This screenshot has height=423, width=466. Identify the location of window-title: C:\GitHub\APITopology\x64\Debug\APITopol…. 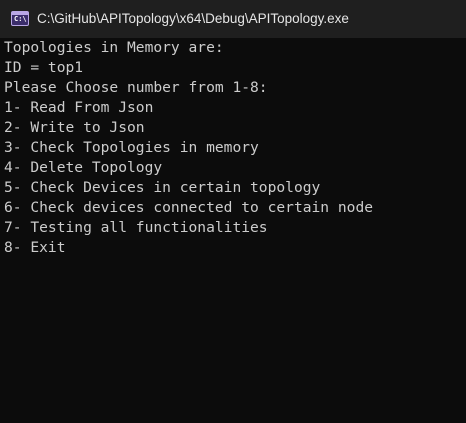
(193, 18).